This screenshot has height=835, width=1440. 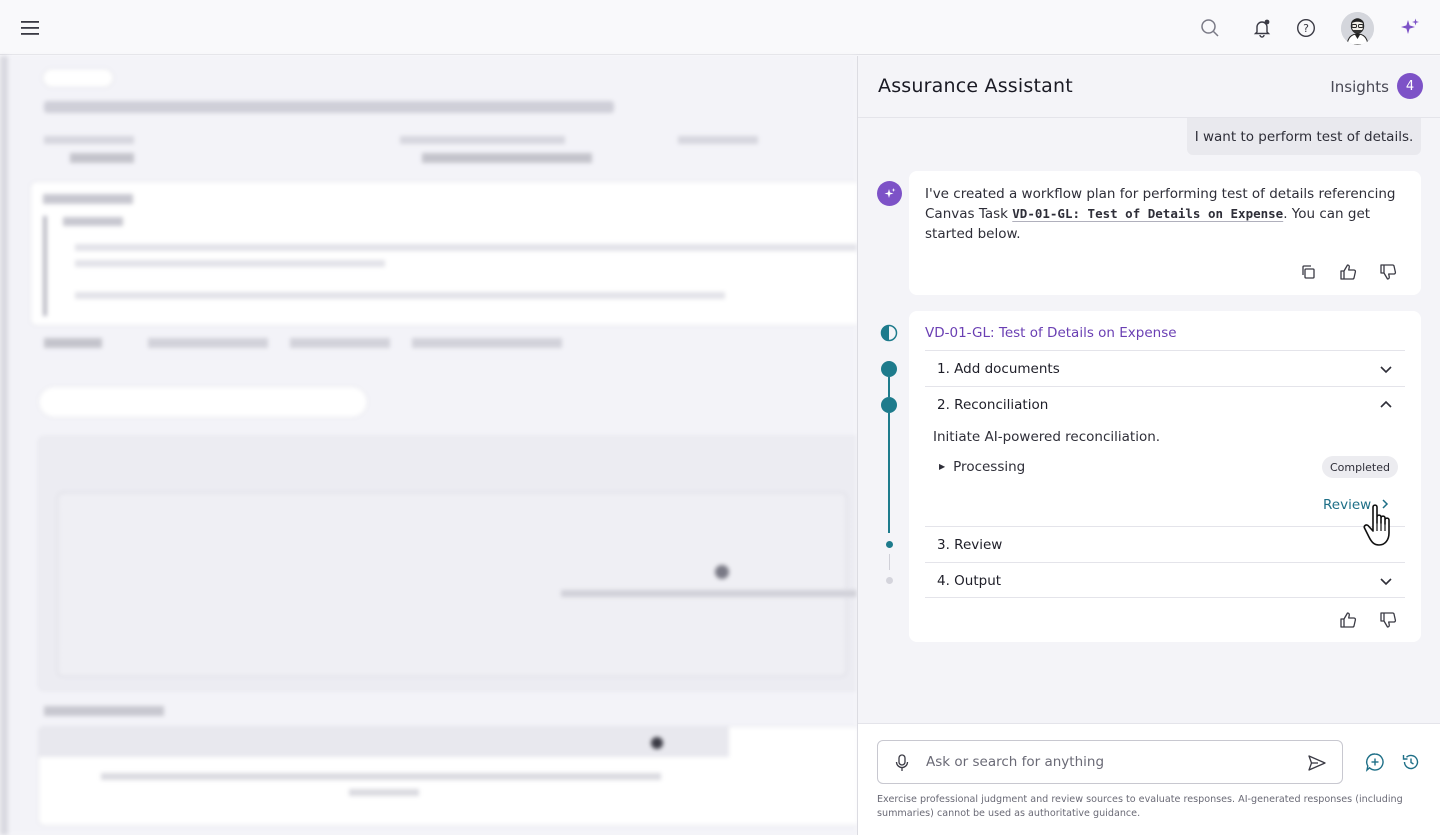 What do you see at coordinates (1375, 762) in the screenshot?
I see `new-chat-icon` at bounding box center [1375, 762].